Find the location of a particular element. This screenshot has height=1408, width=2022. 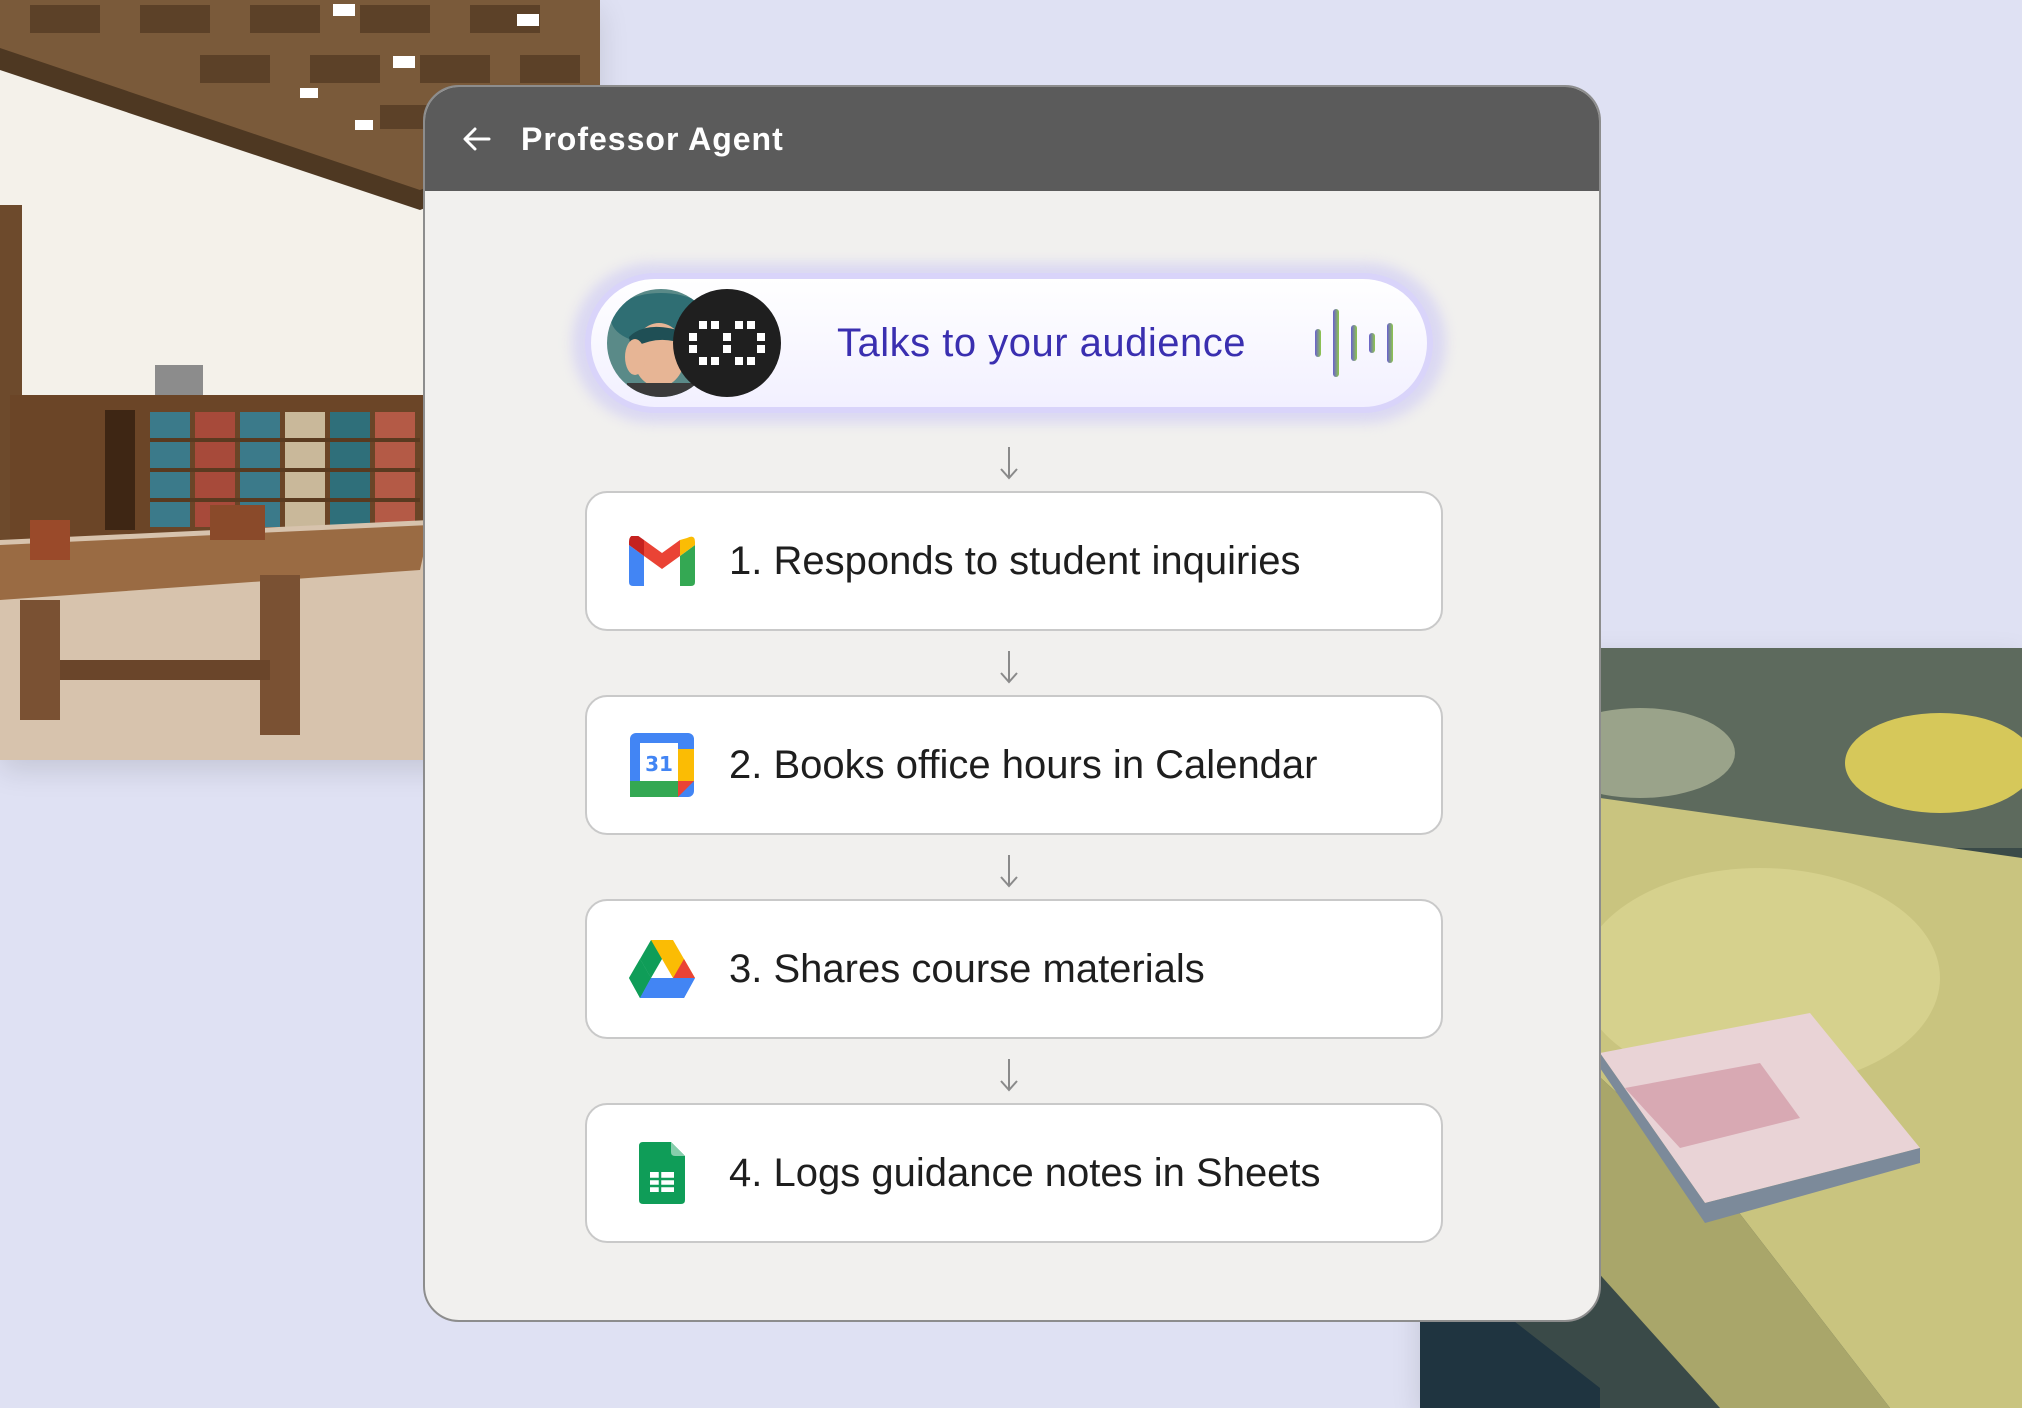

step-gmail: 1. Responds to student inquiries is located at coordinates (1014, 561).